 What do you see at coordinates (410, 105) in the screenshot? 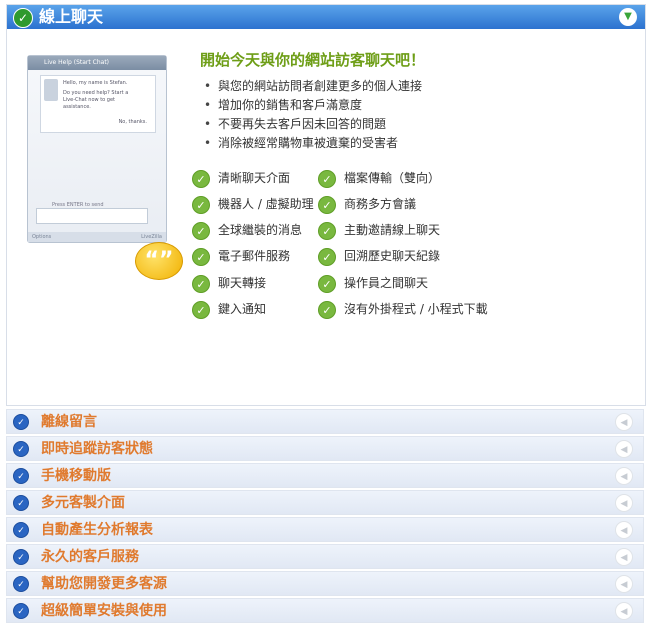
I see `benefit-item: 增加你的銷售和客戶滿意度` at bounding box center [410, 105].